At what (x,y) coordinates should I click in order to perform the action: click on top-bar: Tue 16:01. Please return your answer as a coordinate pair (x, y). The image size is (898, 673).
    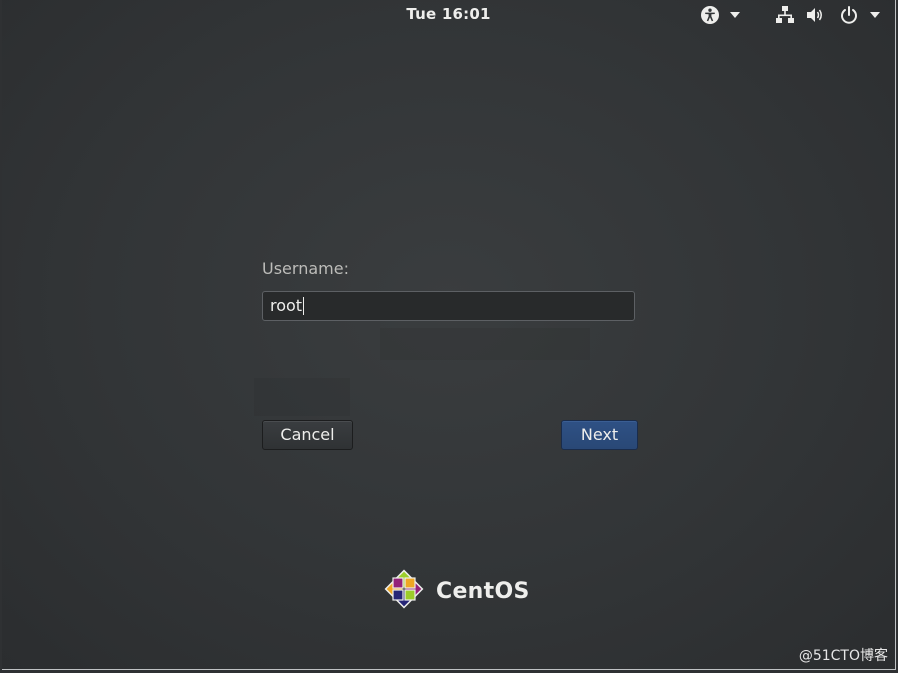
    Looking at the image, I should click on (448, 15).